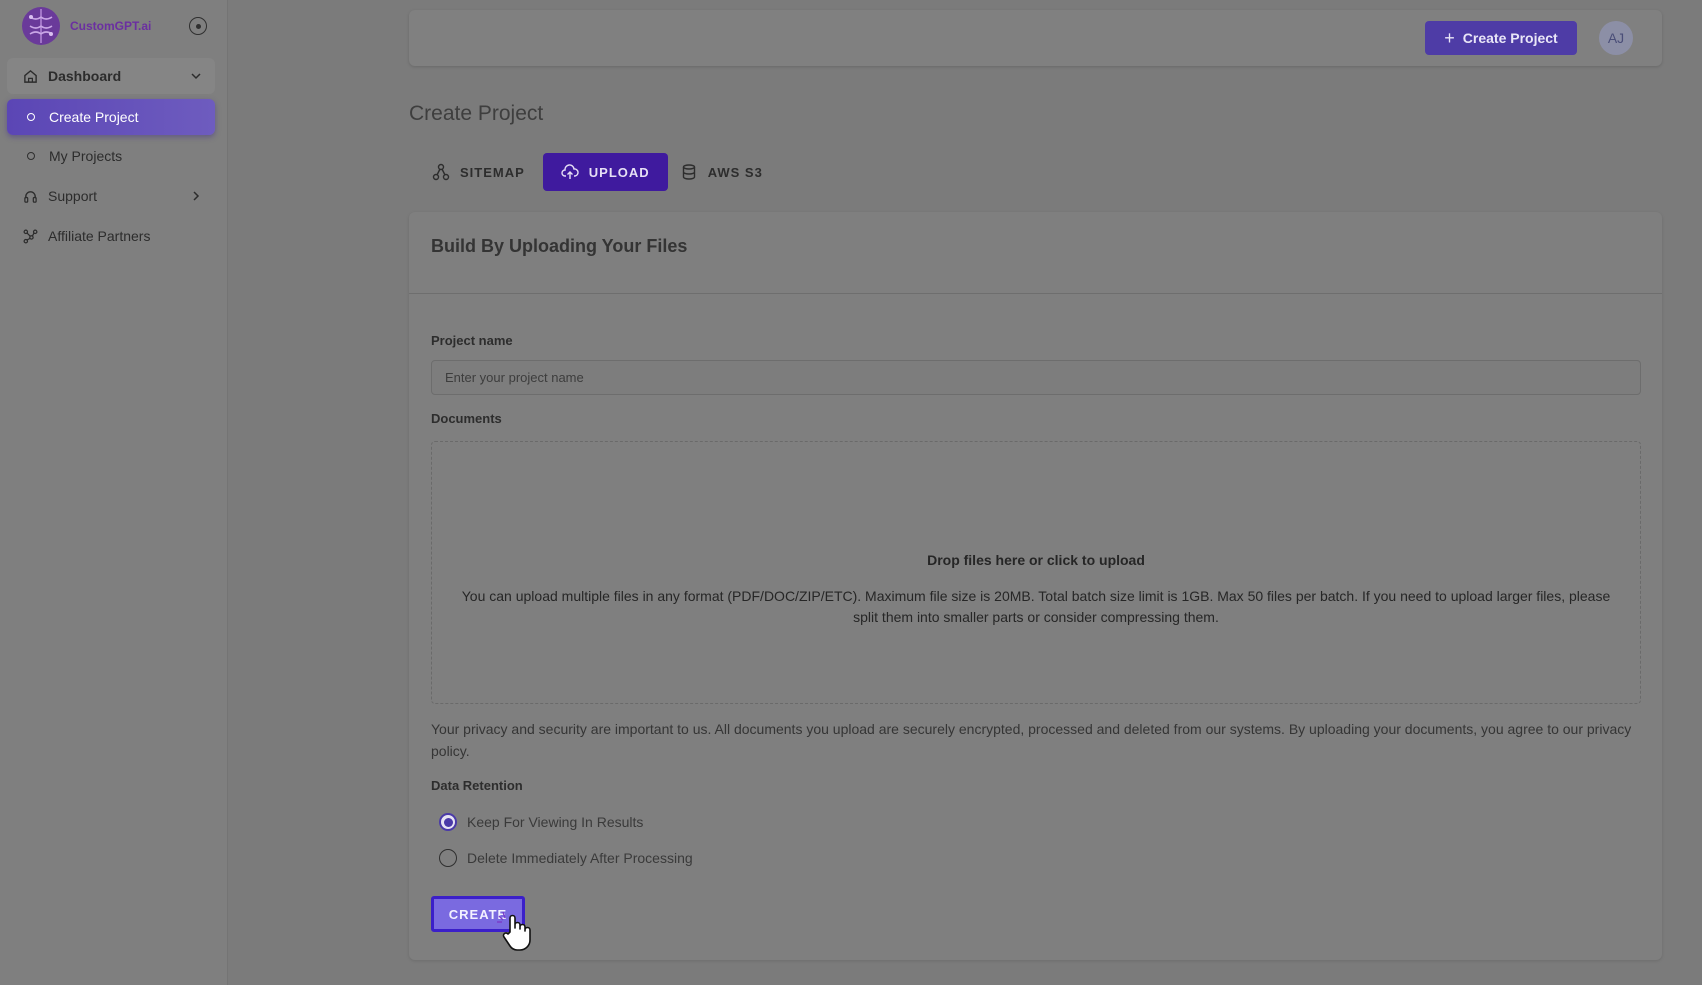  What do you see at coordinates (73, 196) in the screenshot?
I see `sidebar-item-label: Support` at bounding box center [73, 196].